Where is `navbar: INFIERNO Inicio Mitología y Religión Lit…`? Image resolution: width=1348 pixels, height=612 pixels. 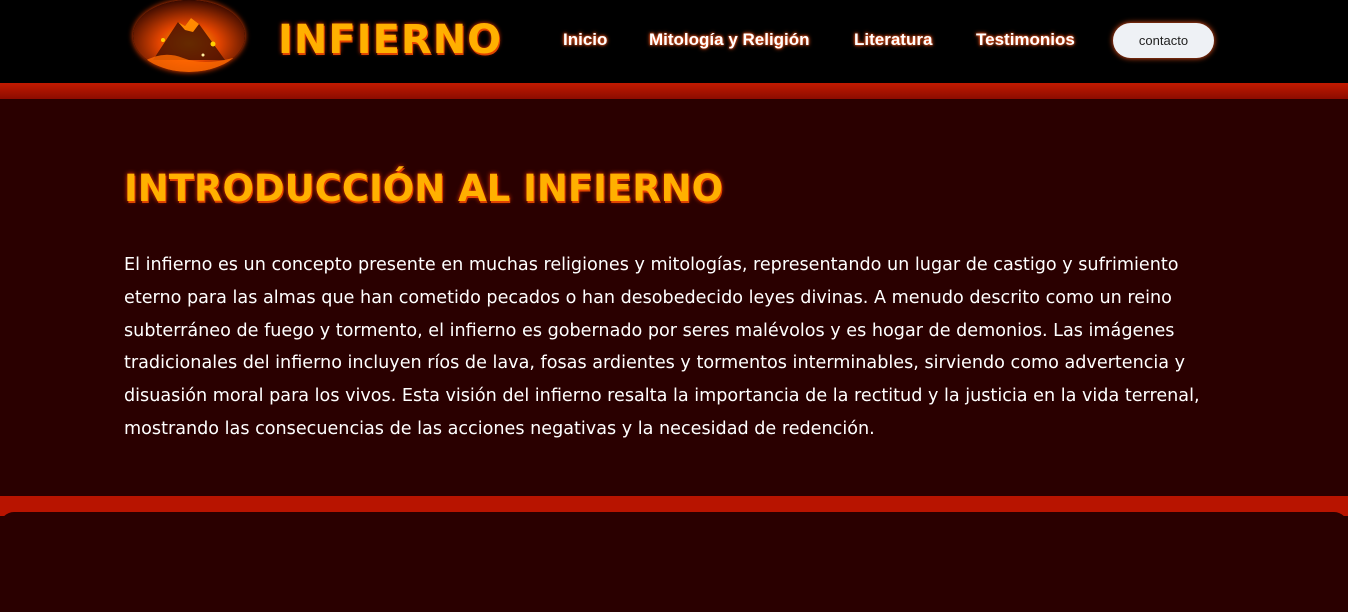
navbar: INFIERNO Inicio Mitología y Religión Lit… is located at coordinates (674, 41).